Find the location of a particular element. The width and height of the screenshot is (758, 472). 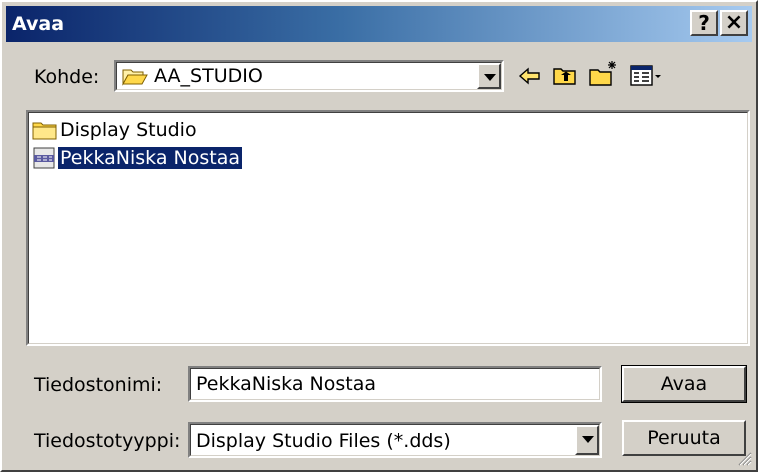

cancel-button: Peruuta is located at coordinates (684, 438).